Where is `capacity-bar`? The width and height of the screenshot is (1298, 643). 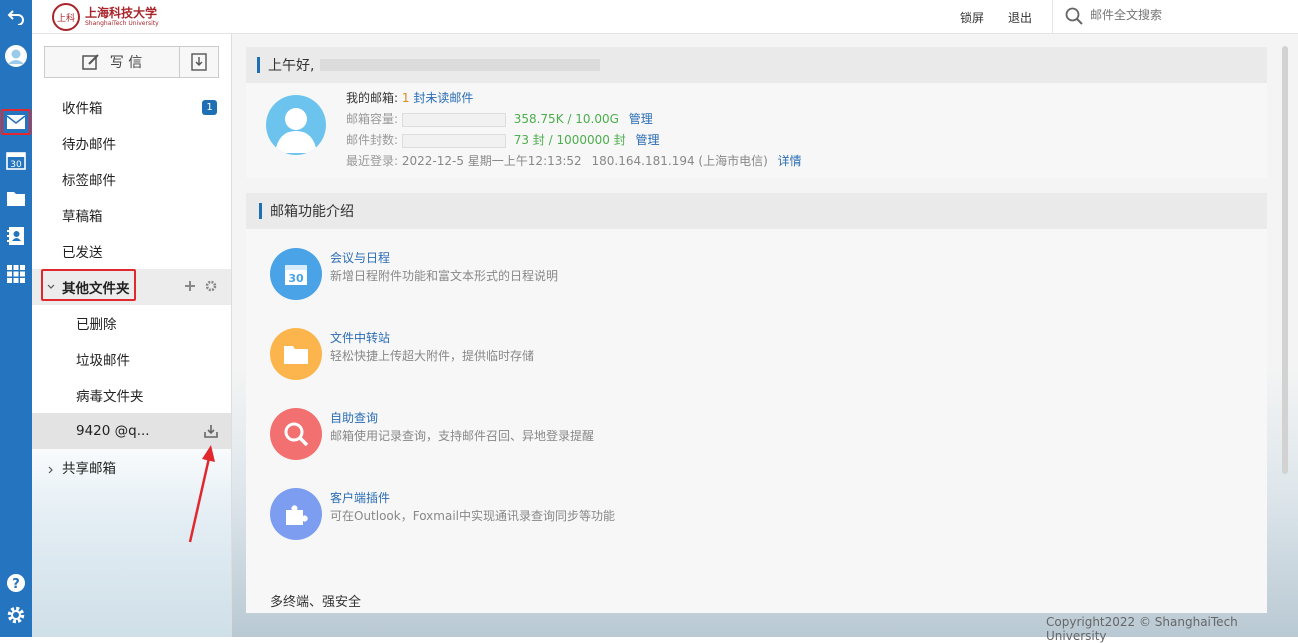 capacity-bar is located at coordinates (453, 119).